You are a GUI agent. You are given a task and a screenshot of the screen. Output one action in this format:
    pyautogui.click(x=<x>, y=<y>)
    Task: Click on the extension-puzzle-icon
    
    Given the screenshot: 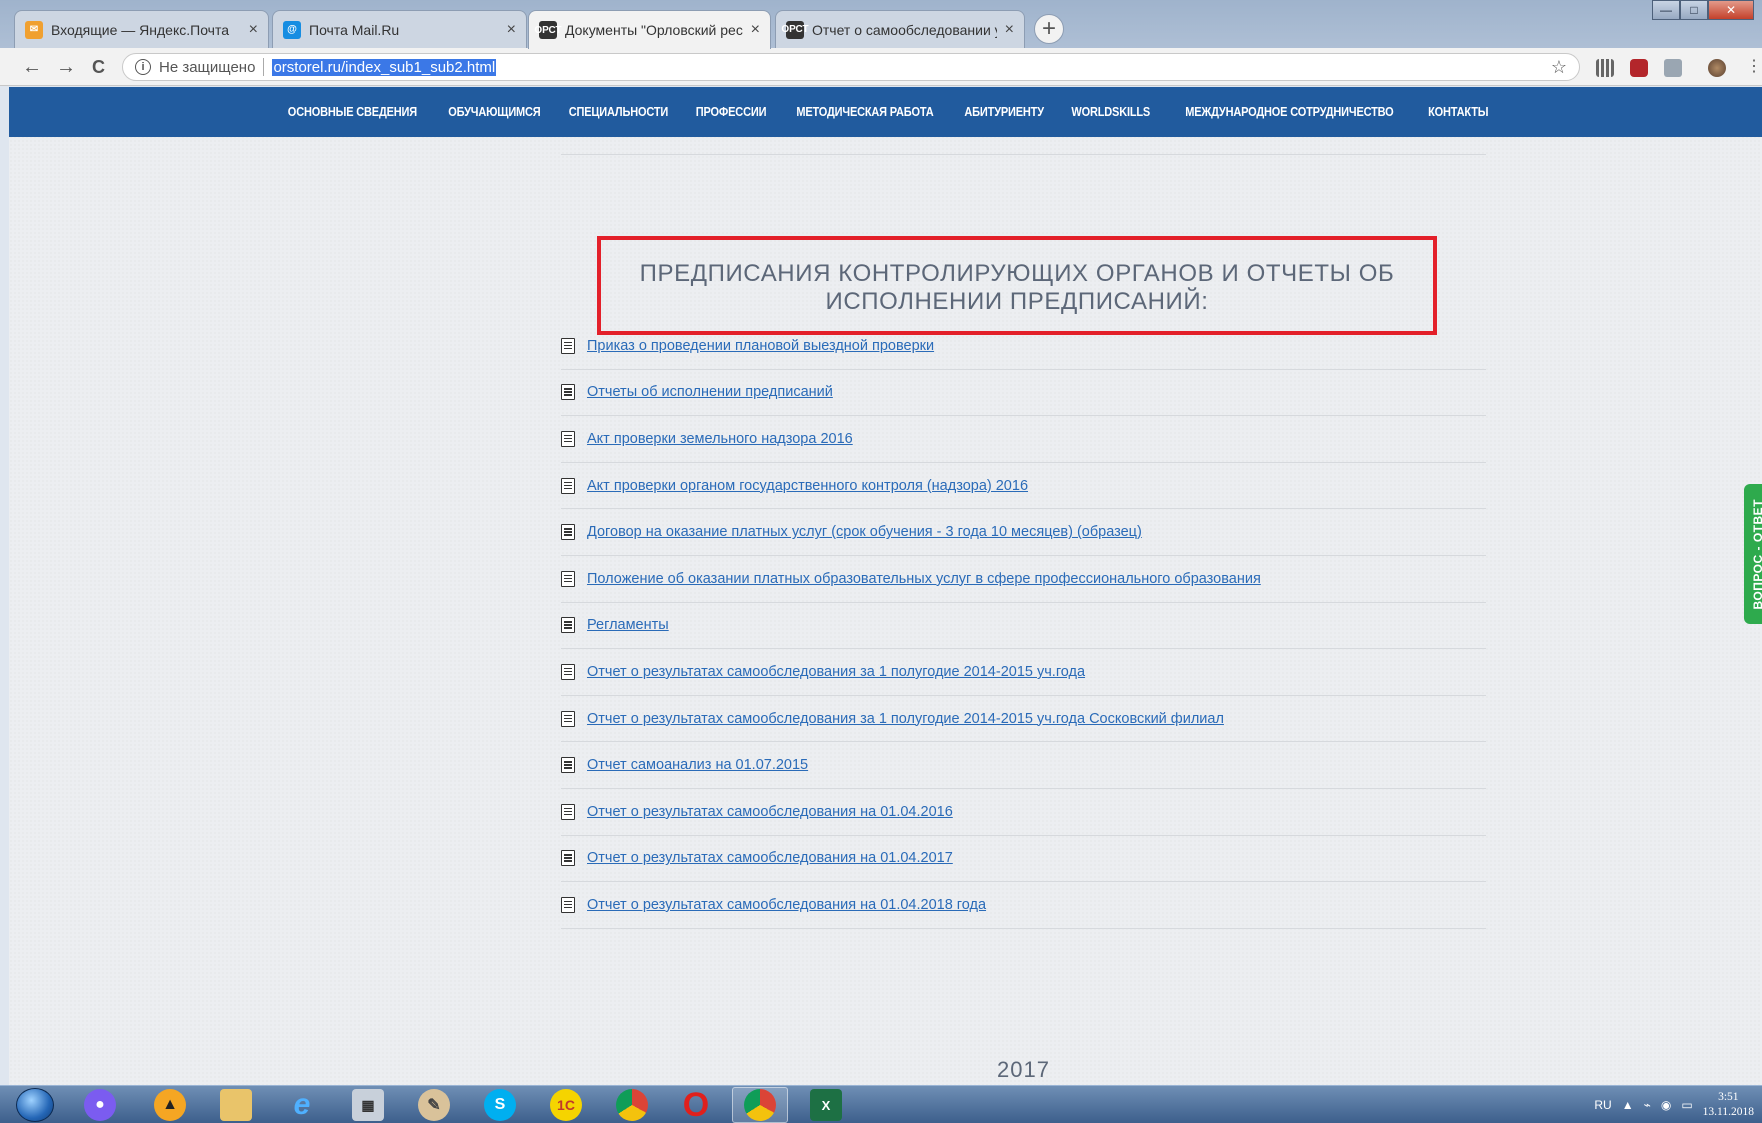 What is the action you would take?
    pyautogui.click(x=1673, y=68)
    